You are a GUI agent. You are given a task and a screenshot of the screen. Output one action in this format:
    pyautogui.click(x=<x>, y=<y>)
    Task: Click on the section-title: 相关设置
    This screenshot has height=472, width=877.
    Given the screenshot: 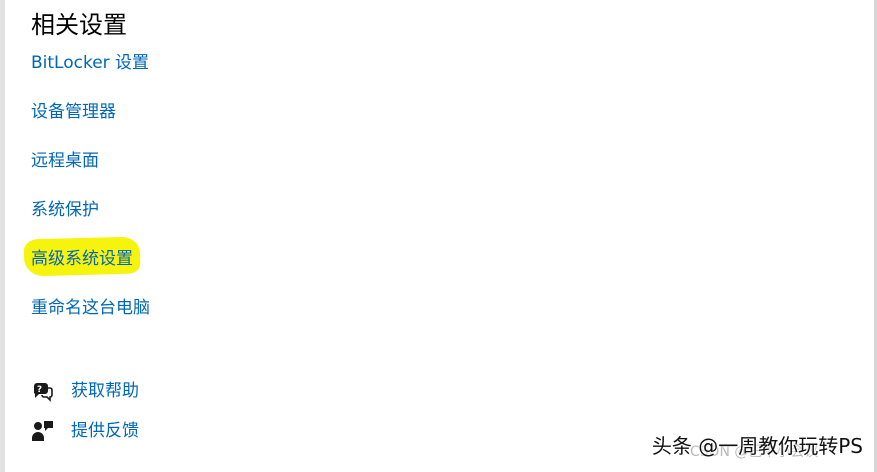 What is the action you would take?
    pyautogui.click(x=79, y=25)
    